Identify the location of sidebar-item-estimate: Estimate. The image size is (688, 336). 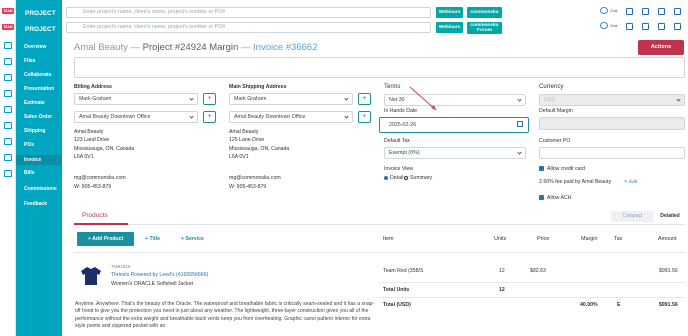
(34, 103).